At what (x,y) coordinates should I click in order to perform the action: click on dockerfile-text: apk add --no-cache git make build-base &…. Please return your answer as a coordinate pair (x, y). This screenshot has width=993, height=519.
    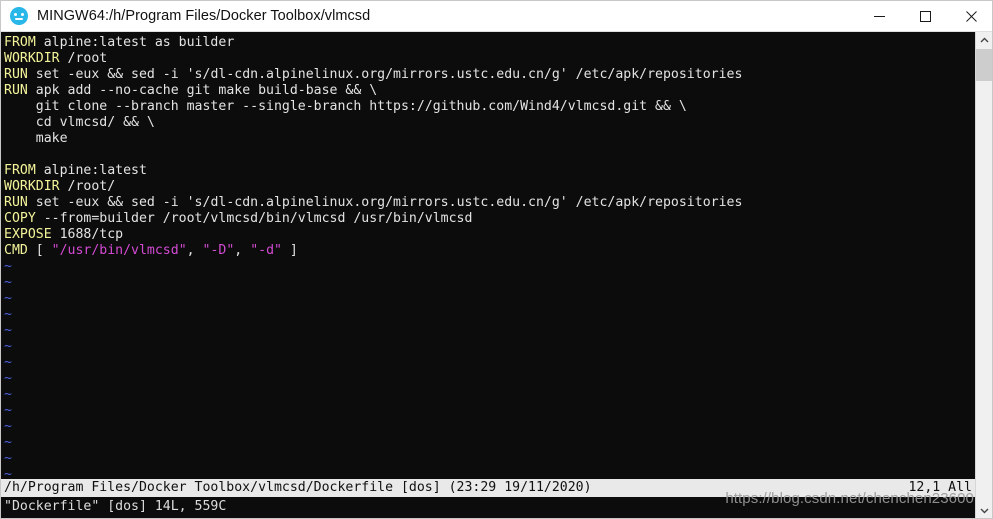
    Looking at the image, I should click on (202, 90).